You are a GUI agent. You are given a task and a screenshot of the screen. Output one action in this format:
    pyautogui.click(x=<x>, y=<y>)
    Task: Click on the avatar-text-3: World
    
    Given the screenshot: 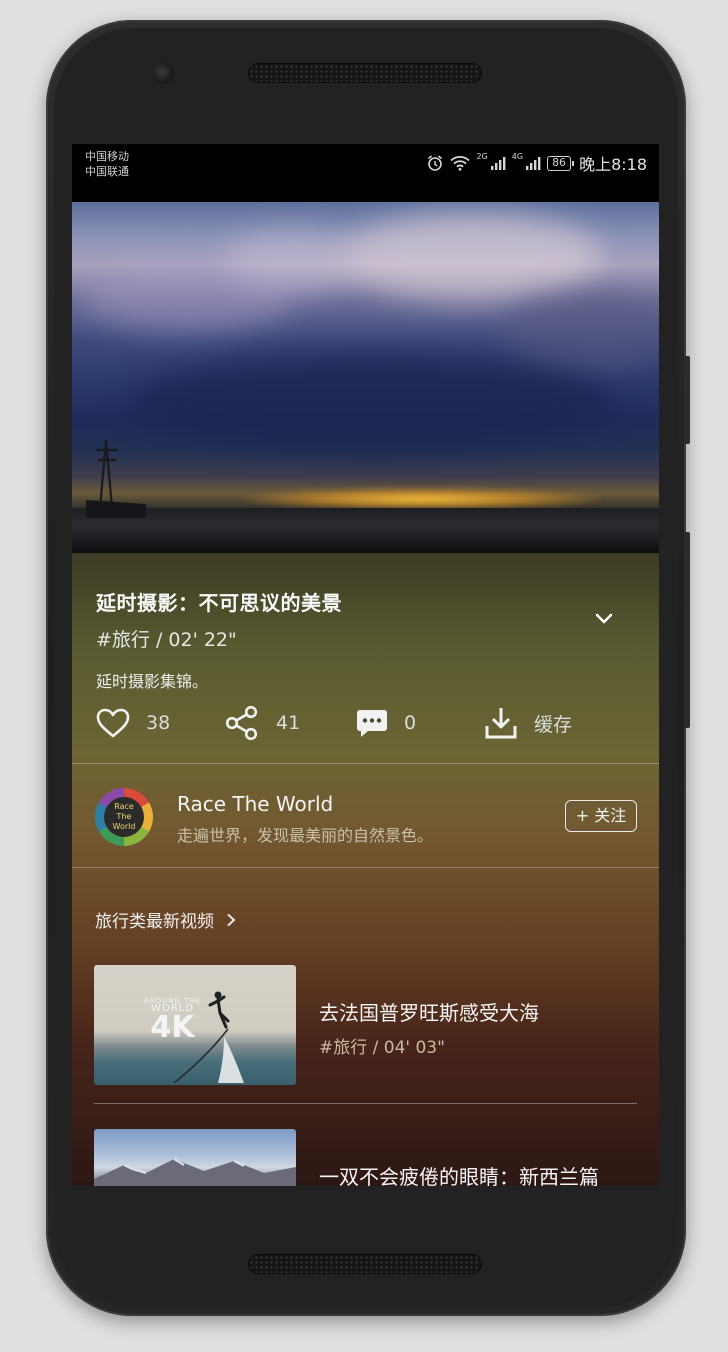 What is the action you would take?
    pyautogui.click(x=124, y=826)
    